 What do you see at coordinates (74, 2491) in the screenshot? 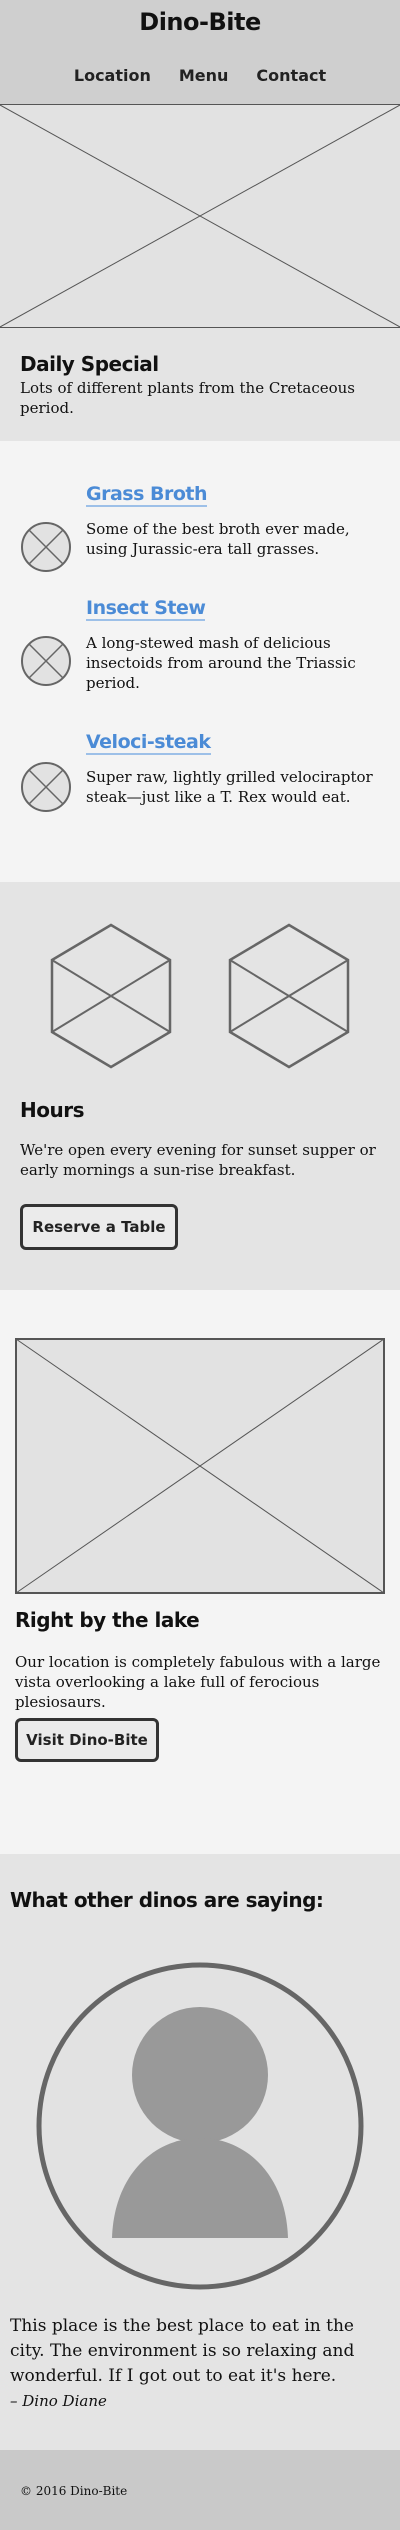
I see `footer-copyright: © 2016 Dino-Bite` at bounding box center [74, 2491].